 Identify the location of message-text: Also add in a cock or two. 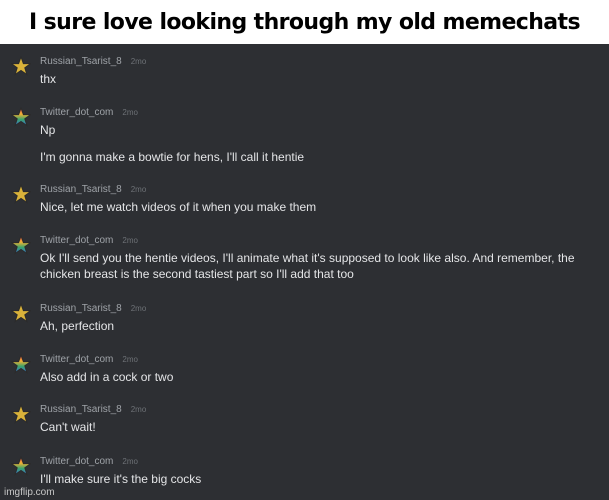
(107, 377).